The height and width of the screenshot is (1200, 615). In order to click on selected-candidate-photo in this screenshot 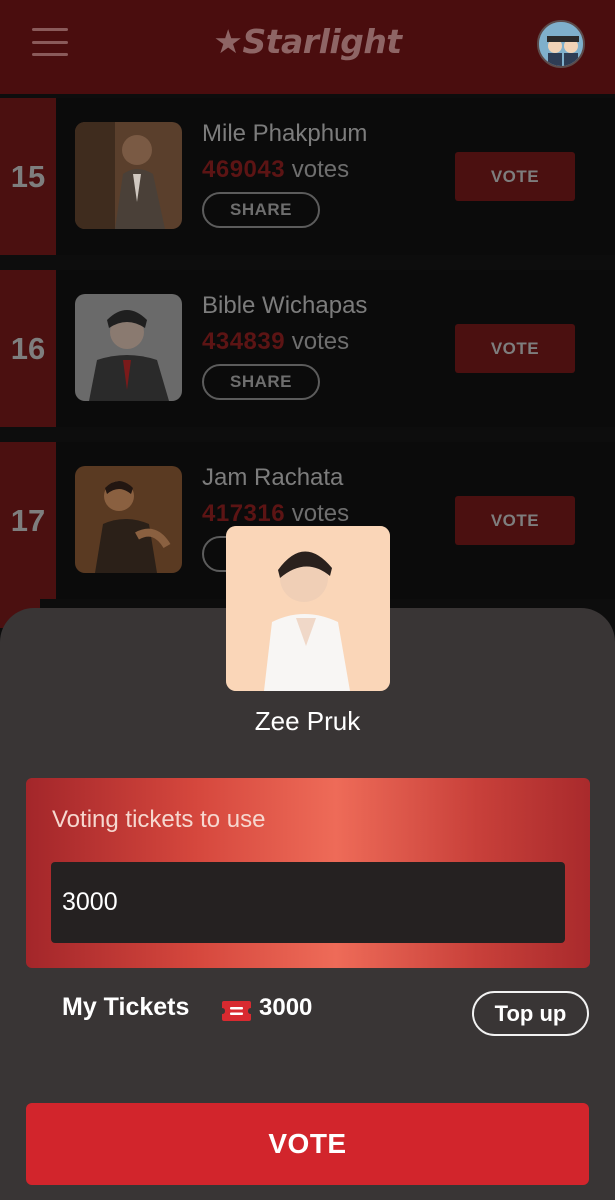, I will do `click(308, 608)`.